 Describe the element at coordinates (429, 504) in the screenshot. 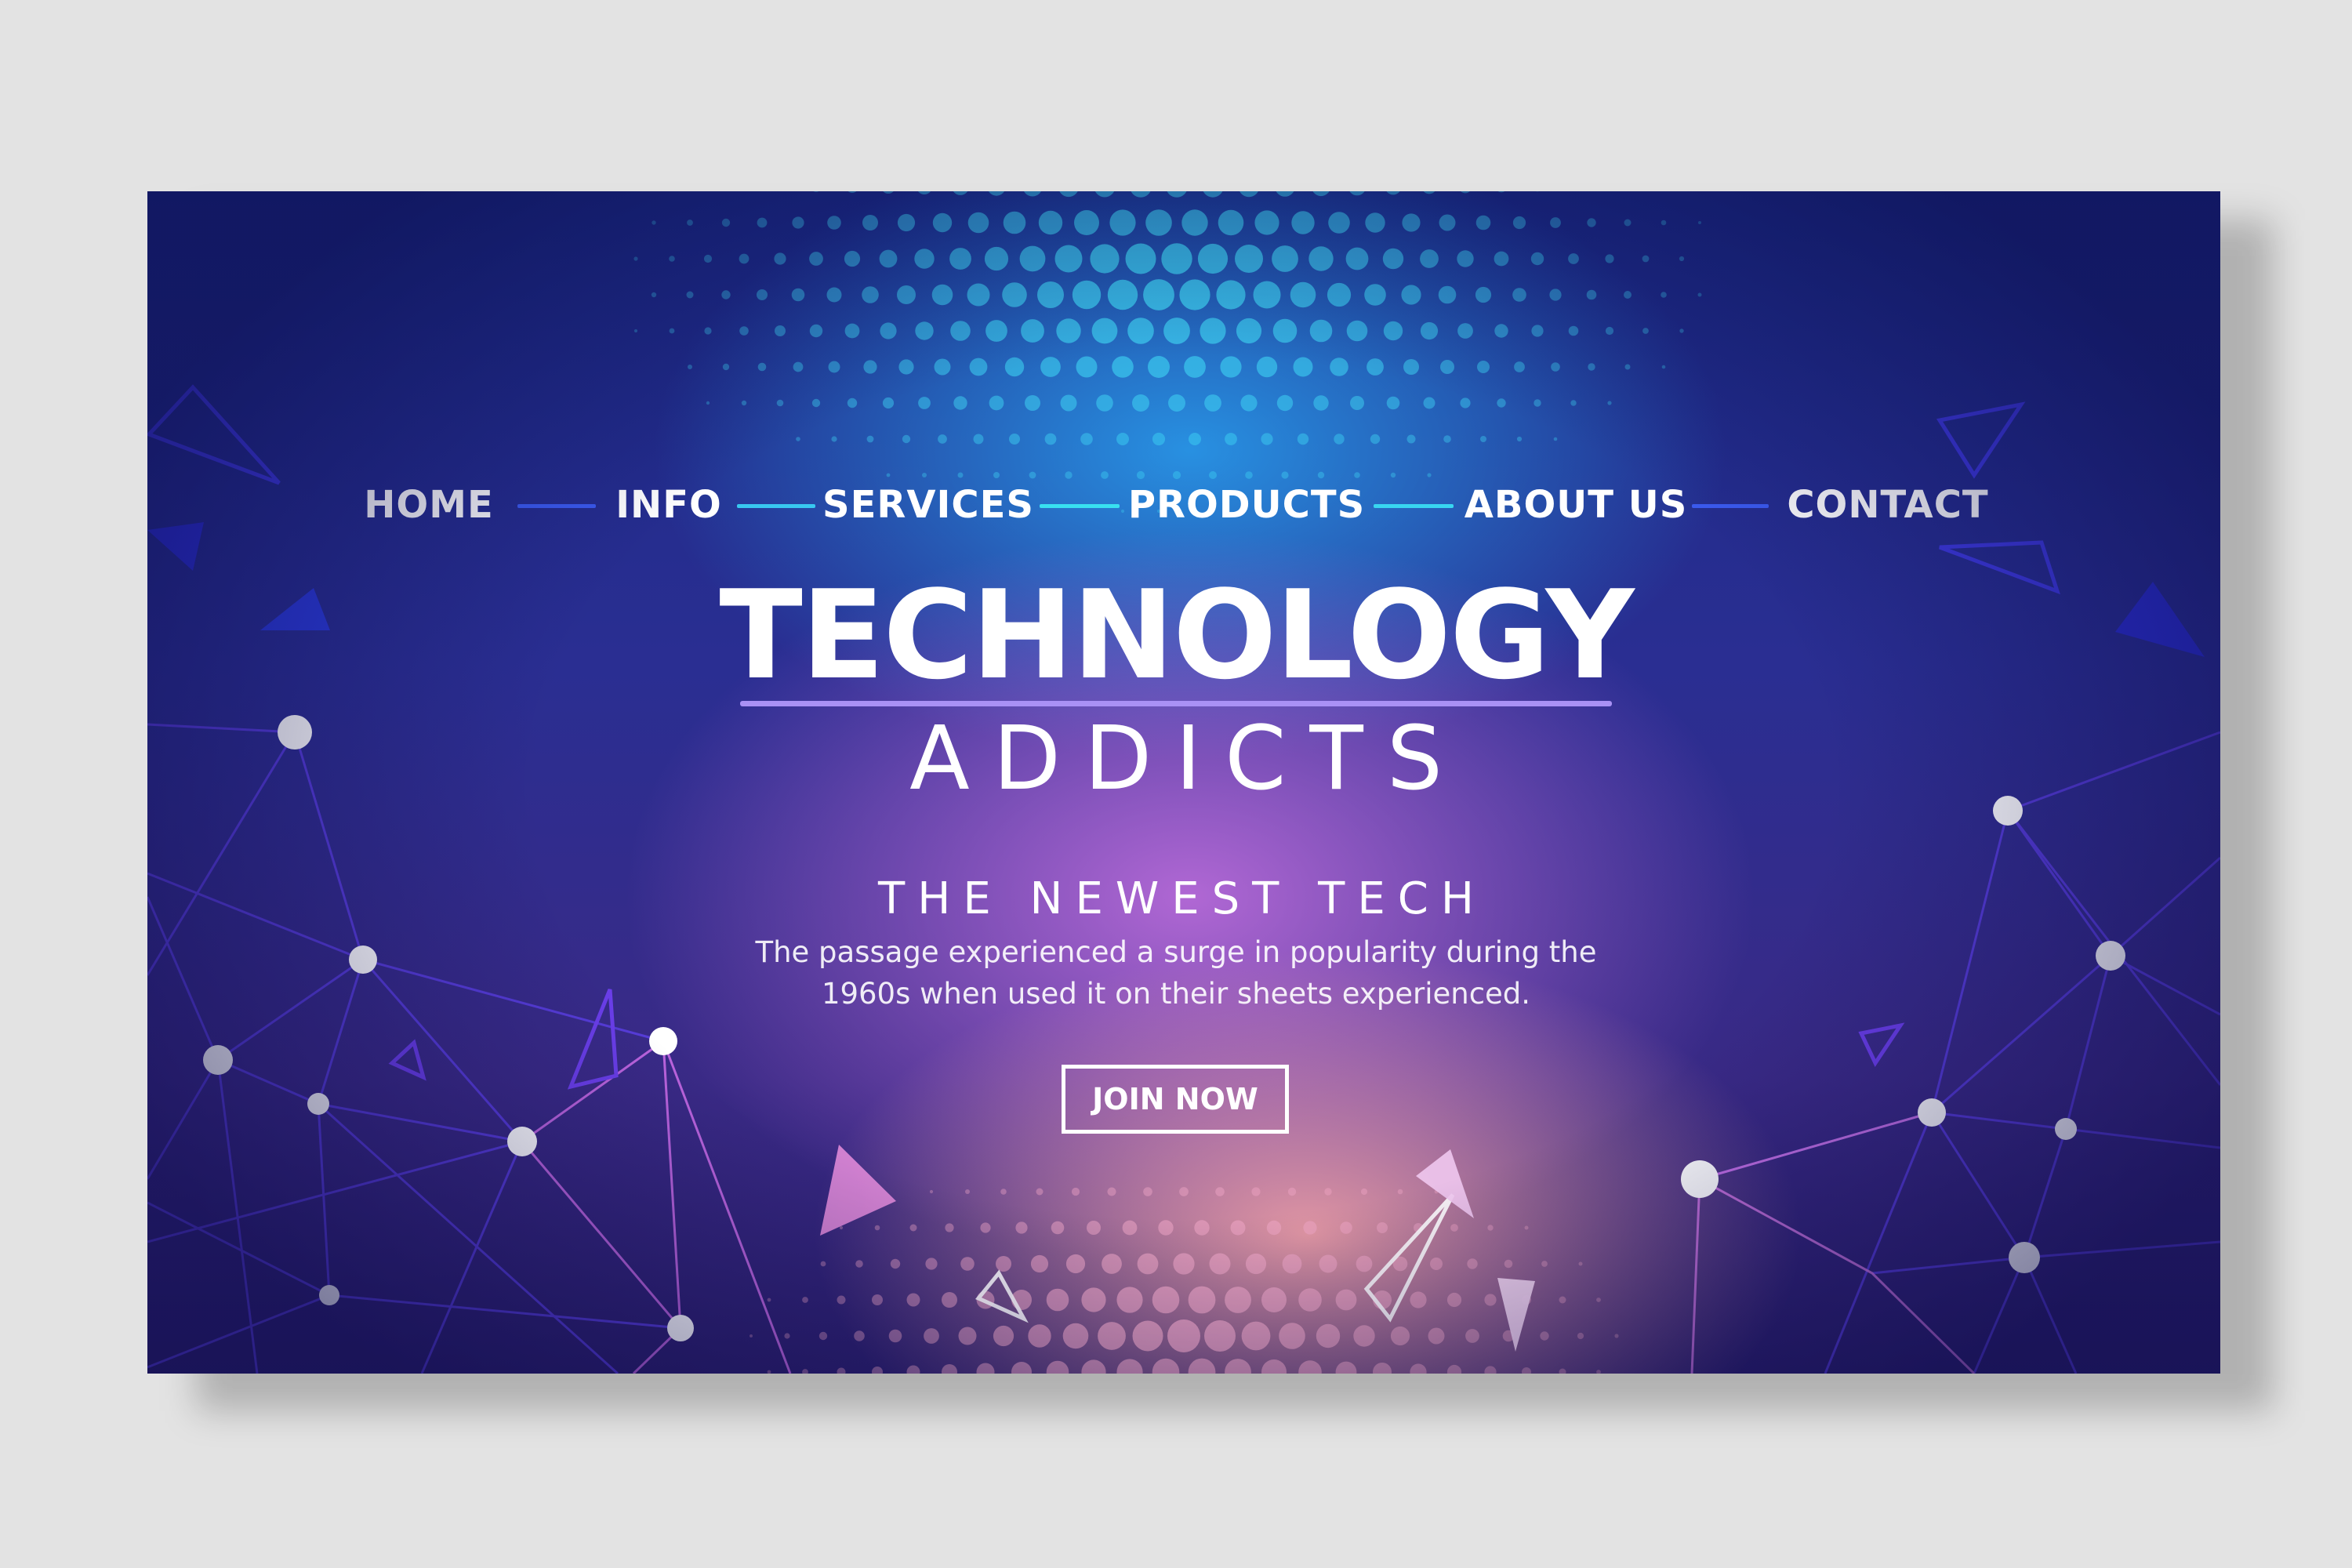

I see `nav-link-home: HOME` at that location.